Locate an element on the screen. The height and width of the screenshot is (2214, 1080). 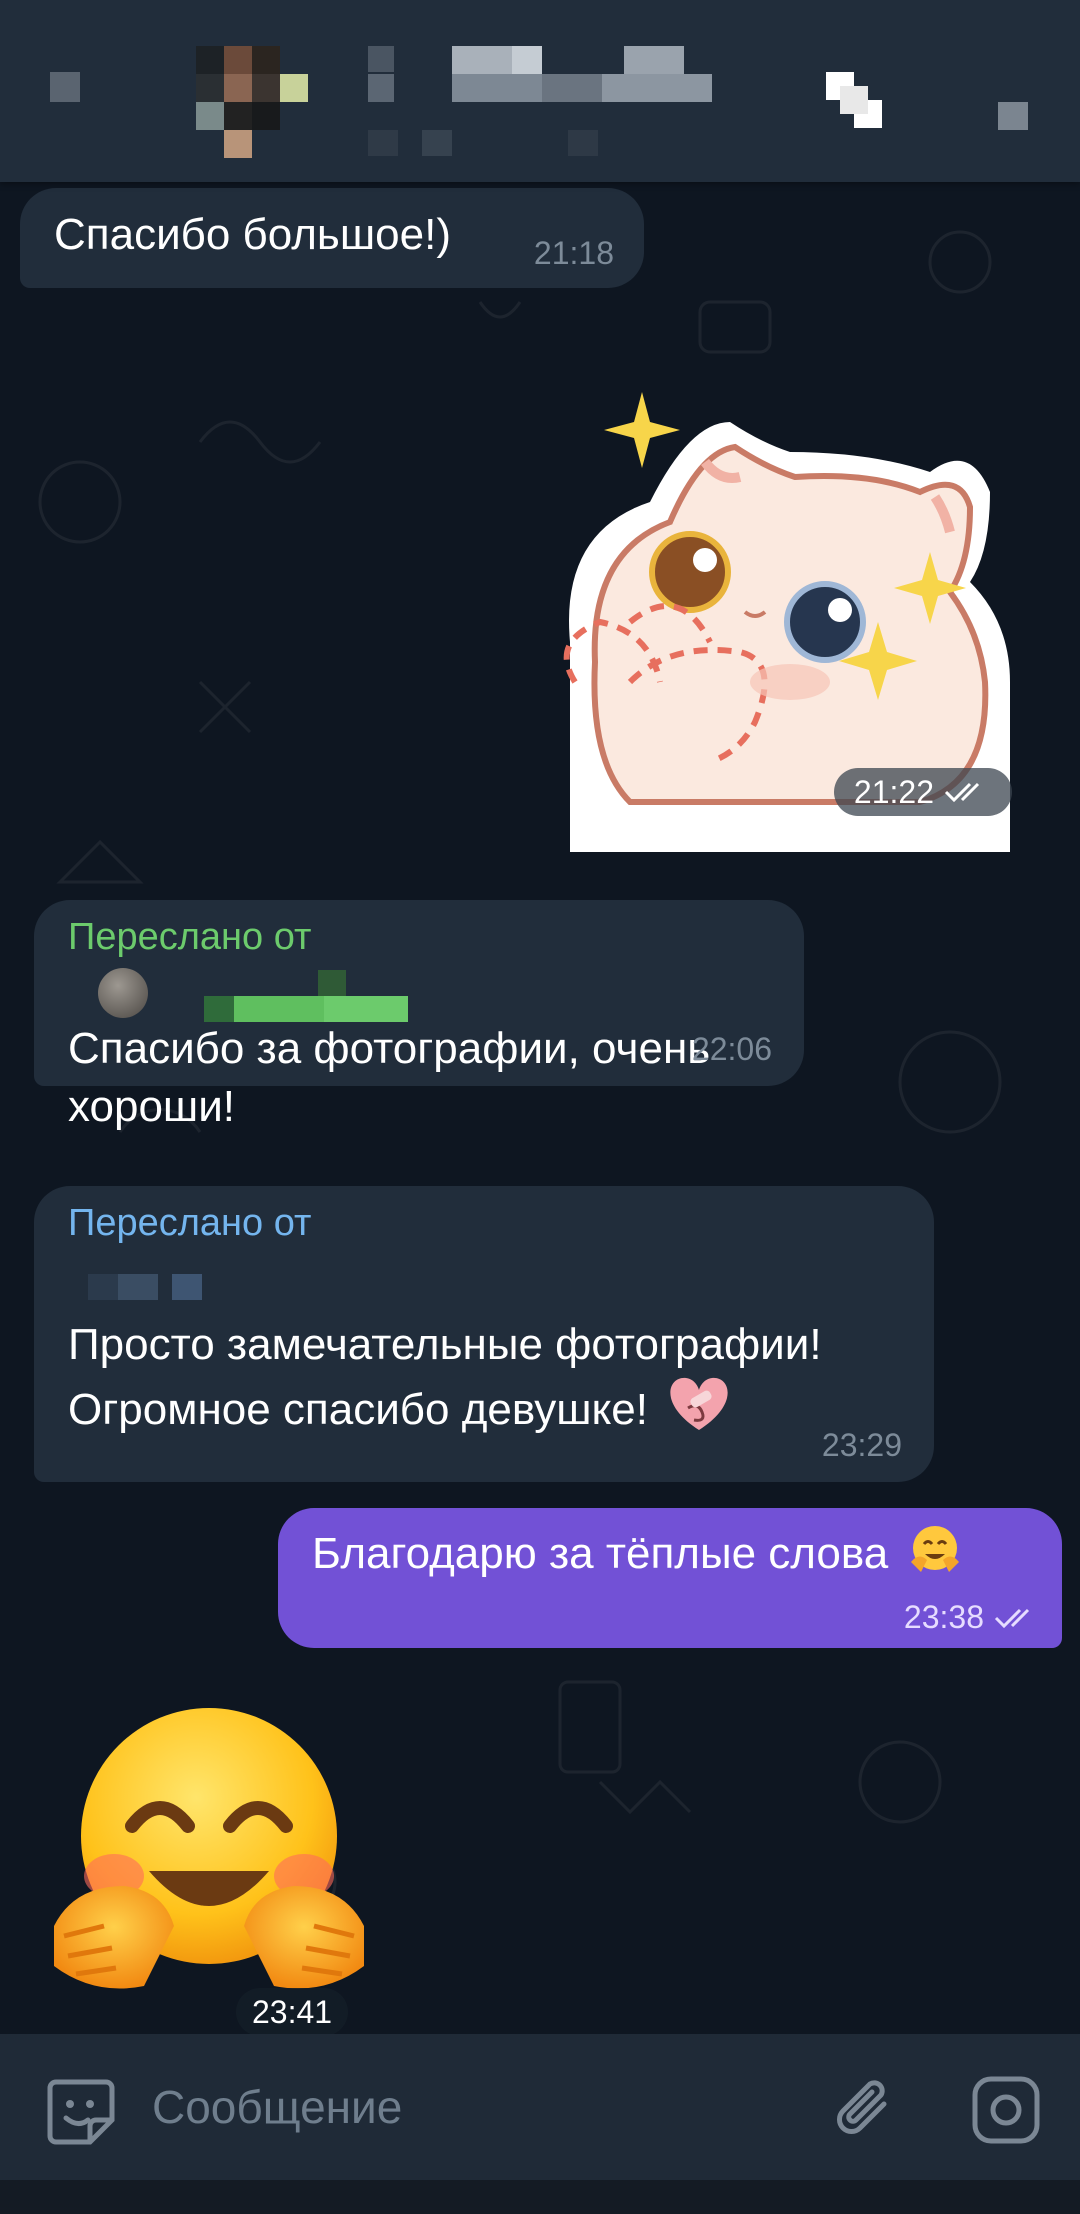
chat-title-blurred is located at coordinates (558, 101).